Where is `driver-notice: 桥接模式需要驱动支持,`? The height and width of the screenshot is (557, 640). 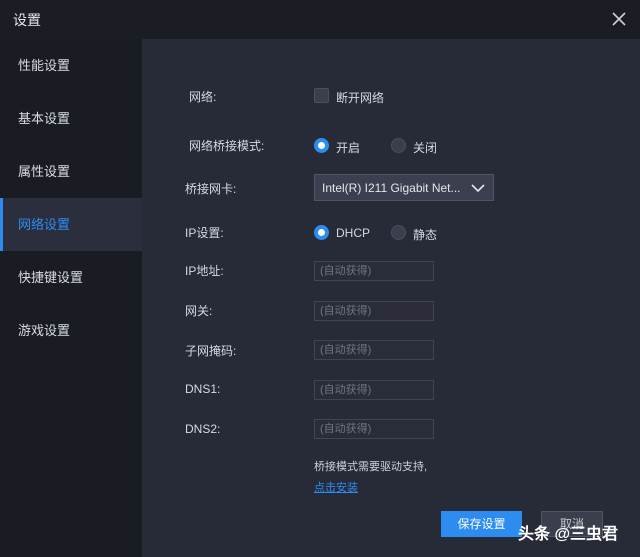
driver-notice: 桥接模式需要驱动支持, is located at coordinates (371, 467).